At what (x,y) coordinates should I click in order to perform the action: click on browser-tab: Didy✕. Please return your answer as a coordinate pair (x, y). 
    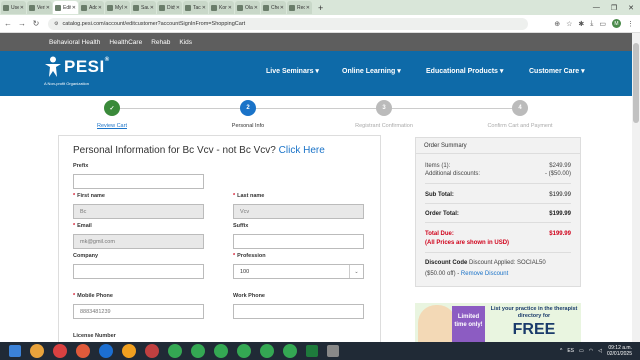
    Looking at the image, I should click on (169, 7).